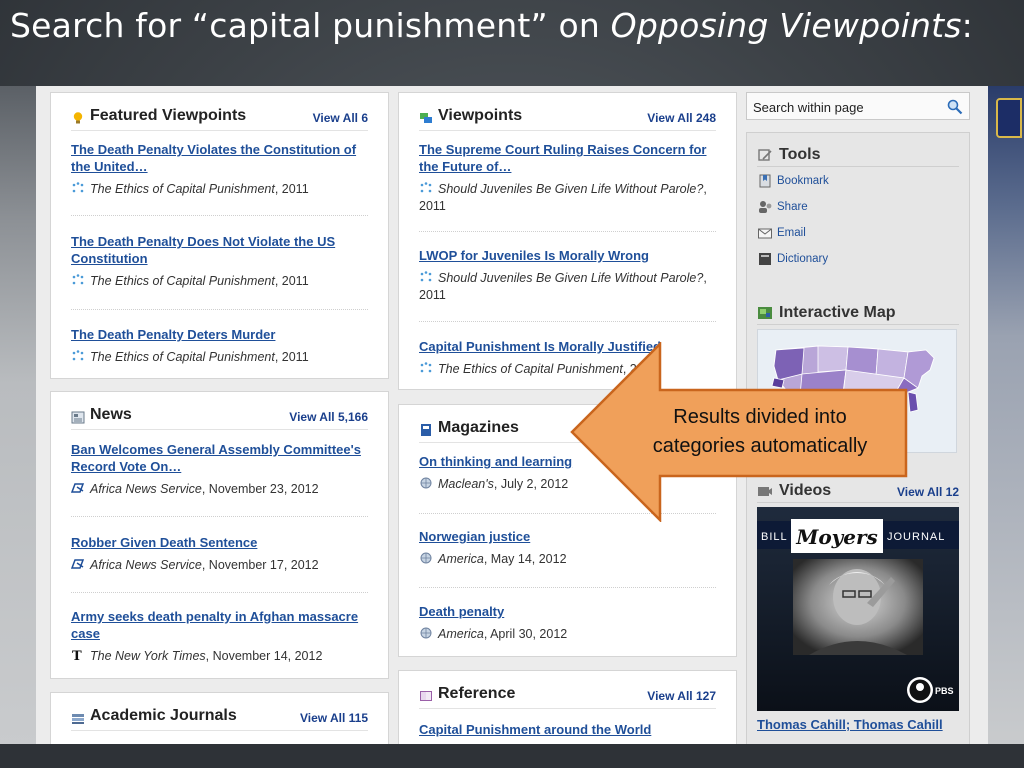 The width and height of the screenshot is (1024, 768). Describe the element at coordinates (567, 634) in the screenshot. I see `result-meta: America, April 30, 2012` at that location.